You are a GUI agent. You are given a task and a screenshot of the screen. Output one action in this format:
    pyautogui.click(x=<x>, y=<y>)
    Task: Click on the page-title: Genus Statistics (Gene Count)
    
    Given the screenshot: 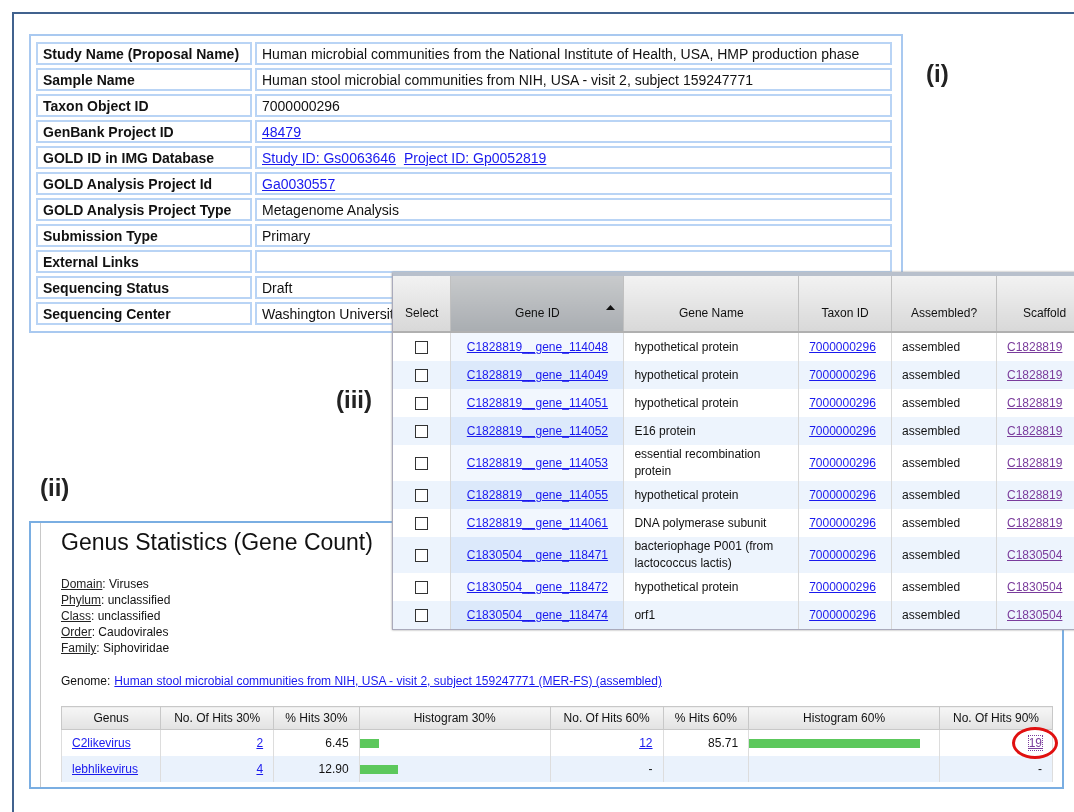 What is the action you would take?
    pyautogui.click(x=217, y=542)
    